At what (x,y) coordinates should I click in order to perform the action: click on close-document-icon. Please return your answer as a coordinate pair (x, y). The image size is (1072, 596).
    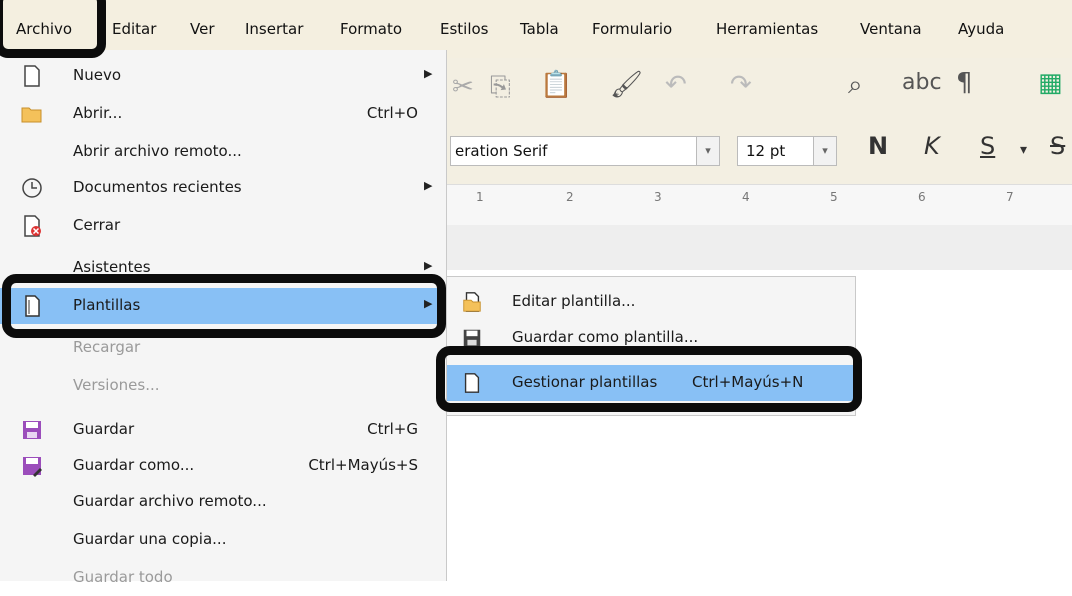
    Looking at the image, I should click on (32, 226).